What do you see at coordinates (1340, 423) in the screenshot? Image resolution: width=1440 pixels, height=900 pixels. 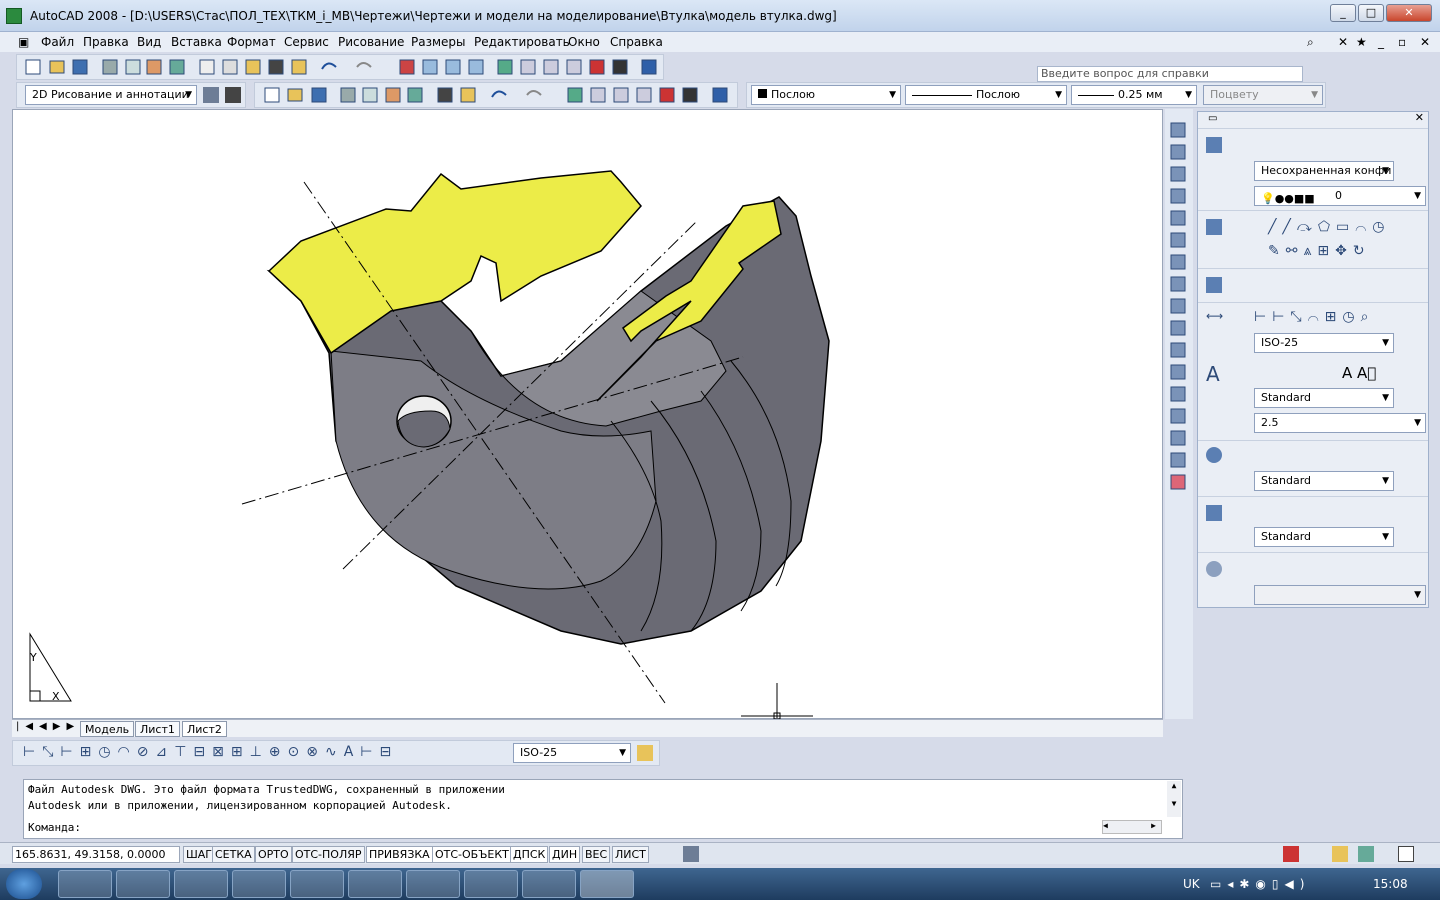 I see `text-height-select: 2.5 ▼` at bounding box center [1340, 423].